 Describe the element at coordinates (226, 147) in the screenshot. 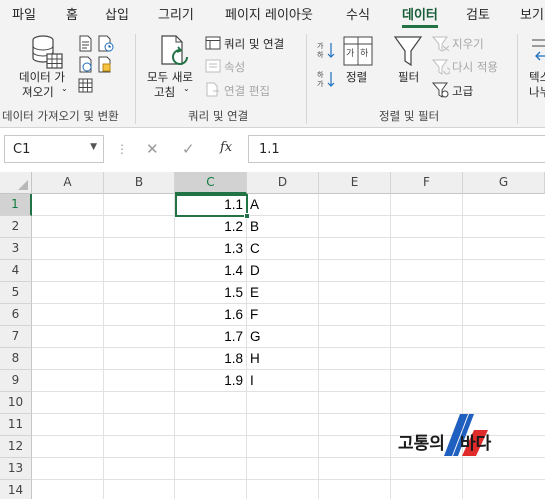

I see `insert-function-icon: fx` at that location.